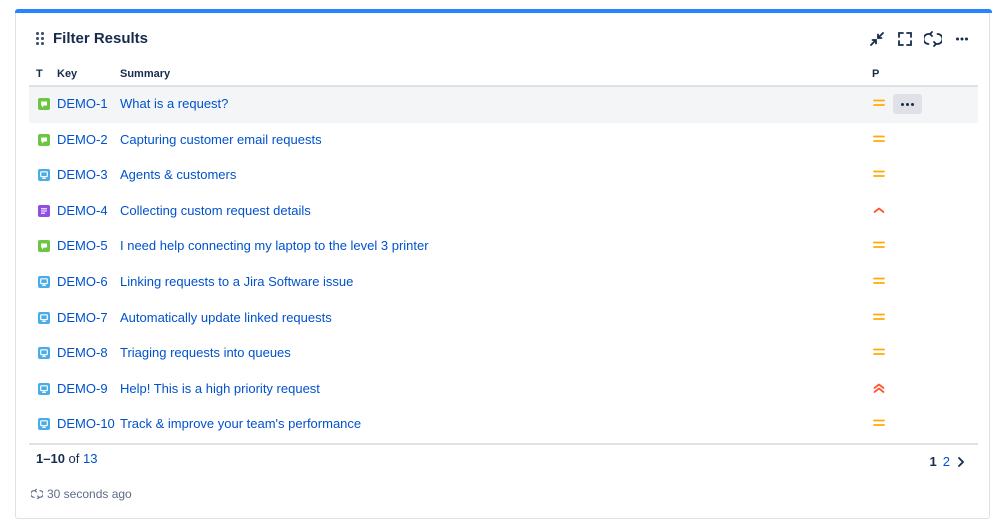  What do you see at coordinates (82, 352) in the screenshot?
I see `issue-key-link: DEMO-8` at bounding box center [82, 352].